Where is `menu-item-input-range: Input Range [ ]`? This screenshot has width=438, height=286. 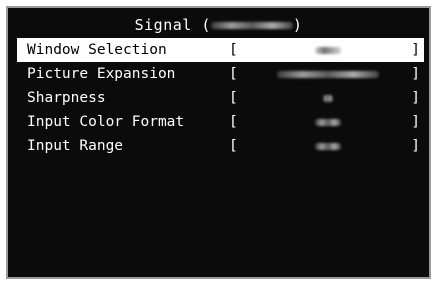
menu-item-input-range: Input Range [ ] is located at coordinates (220, 146).